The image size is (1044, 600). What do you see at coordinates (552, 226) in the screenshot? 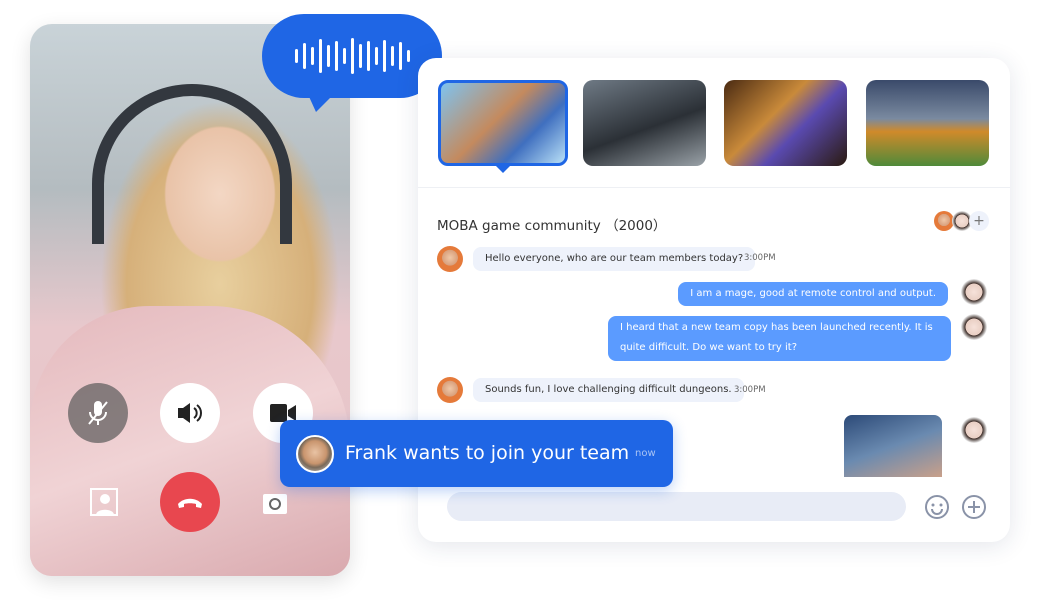
I see `group-title: MOBA game community （2000）` at bounding box center [552, 226].